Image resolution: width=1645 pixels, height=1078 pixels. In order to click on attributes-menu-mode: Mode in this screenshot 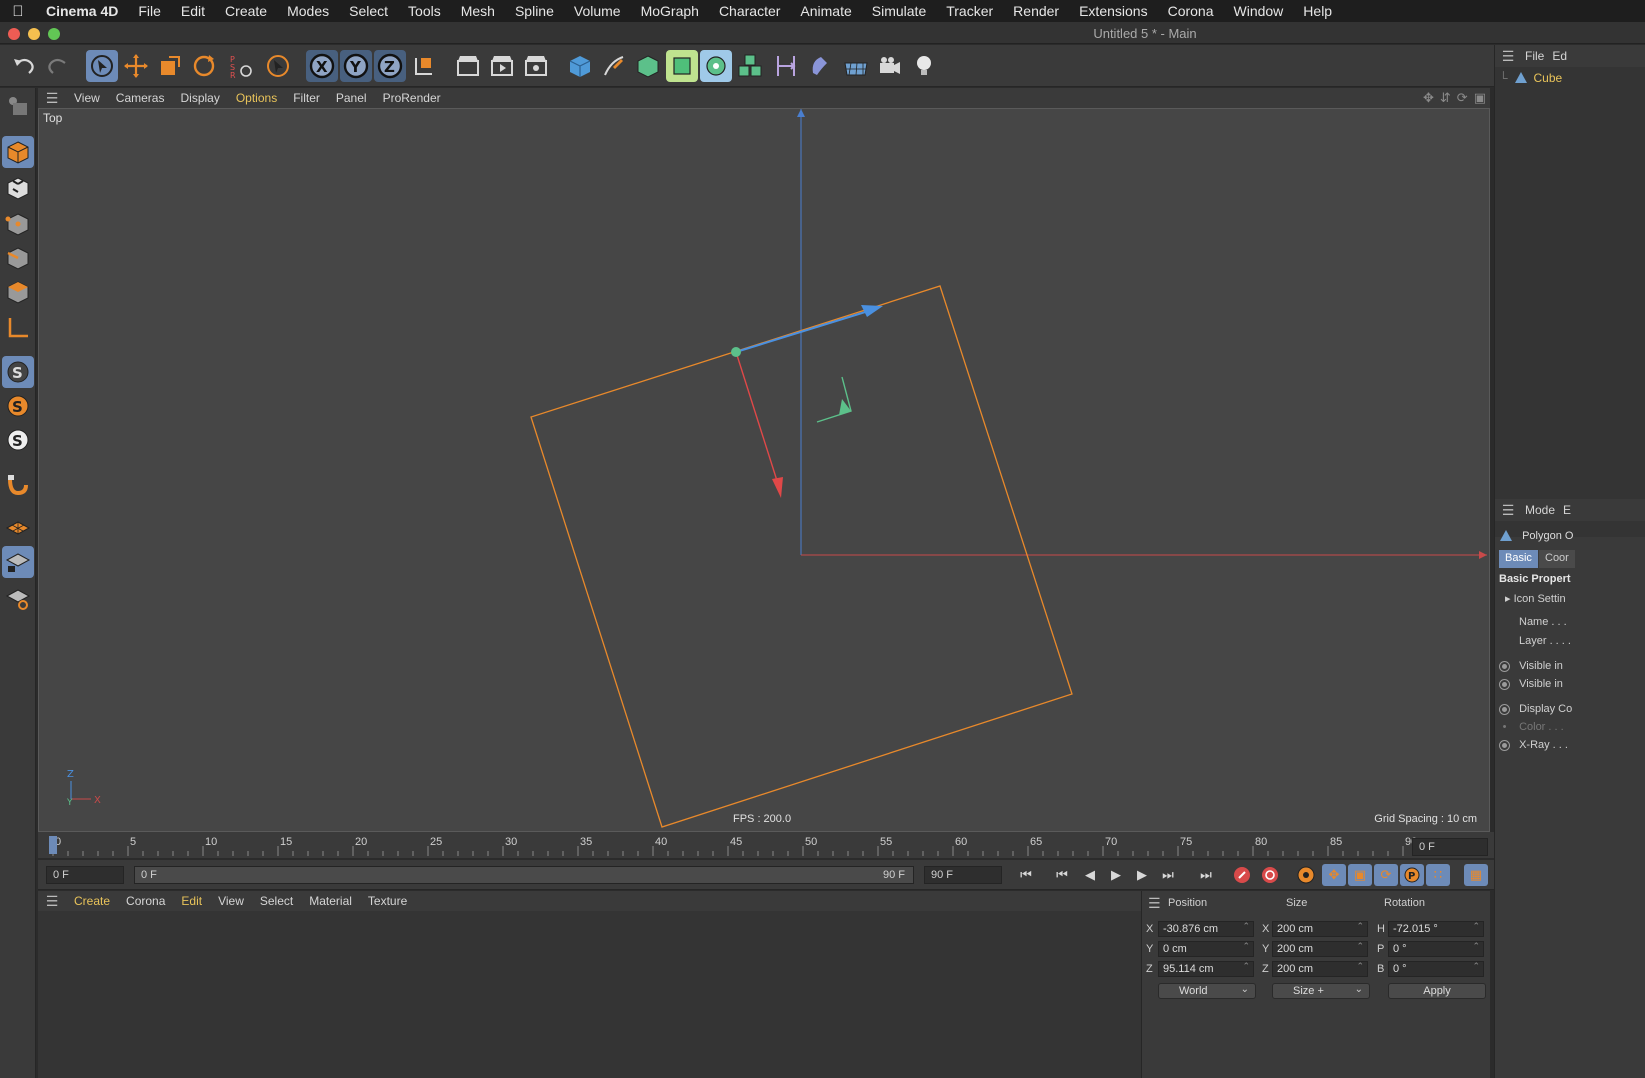, I will do `click(1540, 510)`.